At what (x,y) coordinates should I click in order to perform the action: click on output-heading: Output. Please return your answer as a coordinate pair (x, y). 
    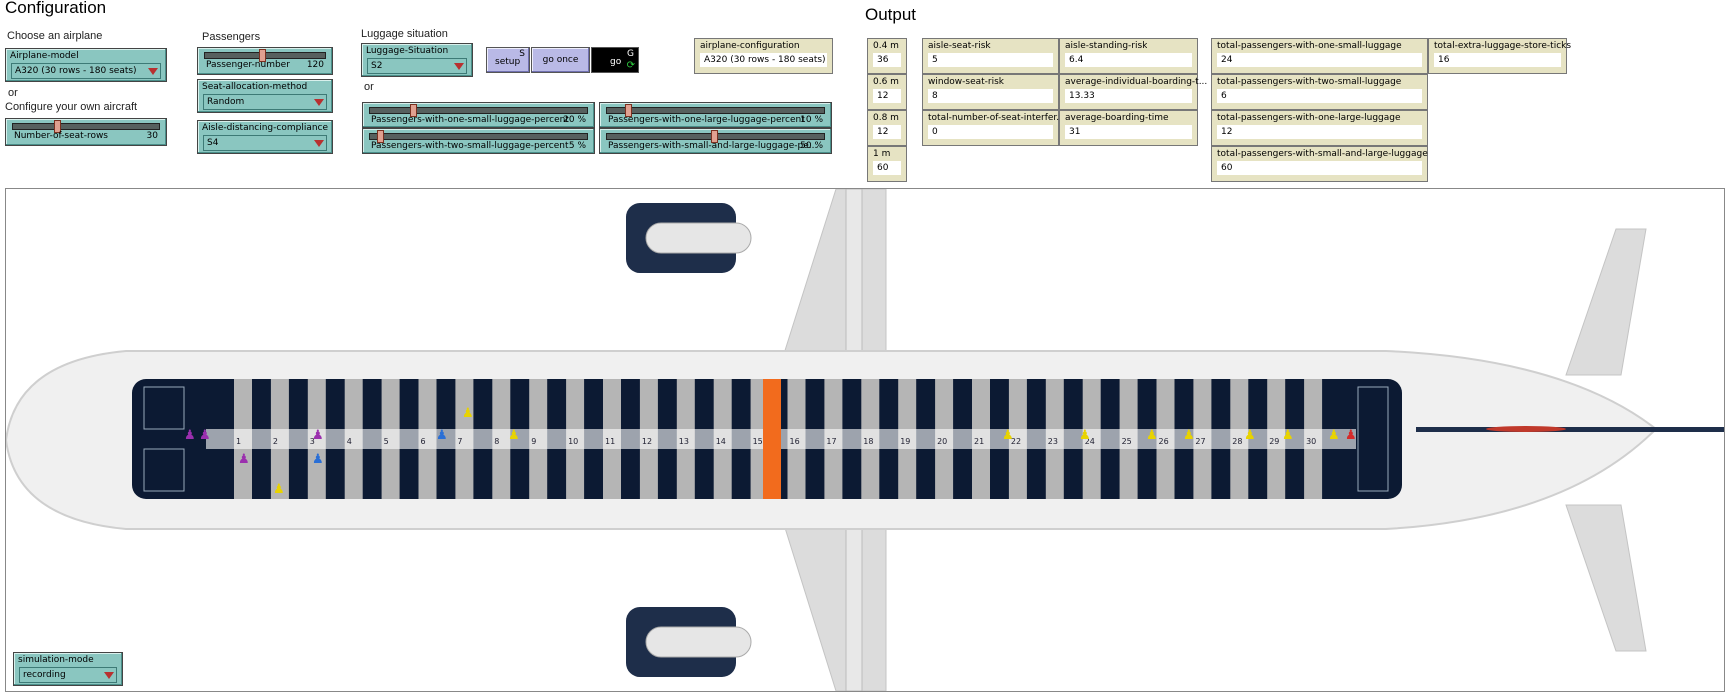
    Looking at the image, I should click on (891, 14).